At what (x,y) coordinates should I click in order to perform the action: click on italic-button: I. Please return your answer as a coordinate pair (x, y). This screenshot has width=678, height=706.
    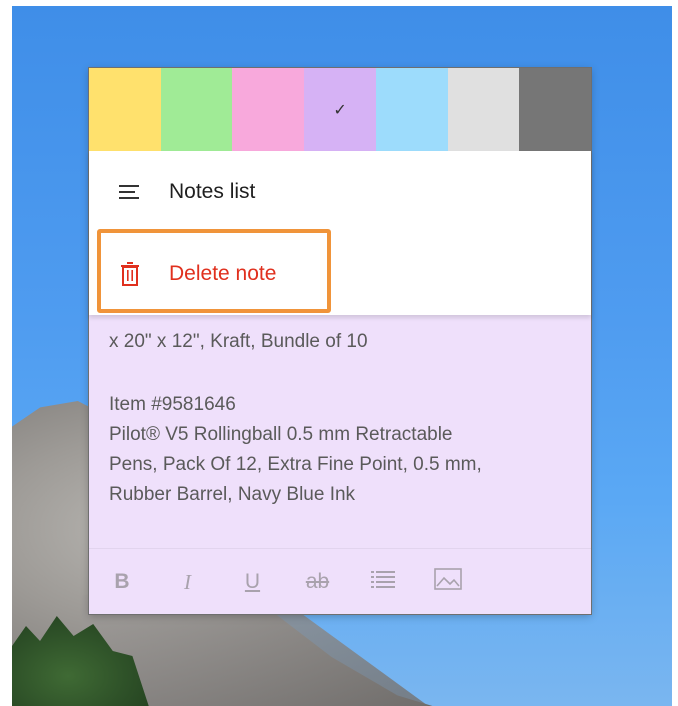
    Looking at the image, I should click on (187, 582).